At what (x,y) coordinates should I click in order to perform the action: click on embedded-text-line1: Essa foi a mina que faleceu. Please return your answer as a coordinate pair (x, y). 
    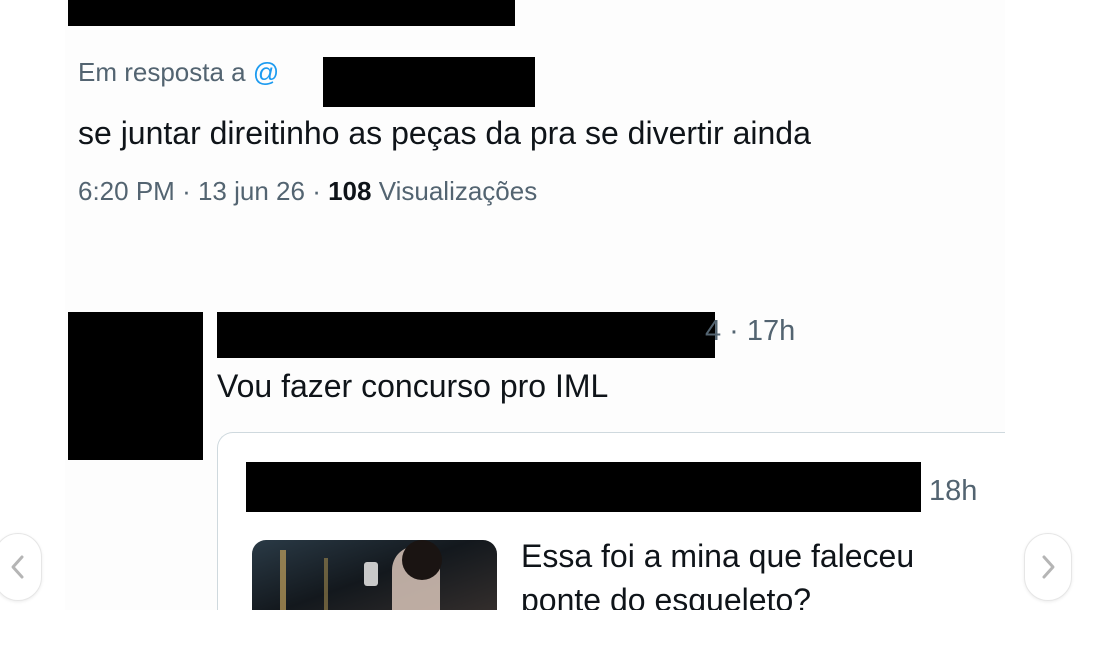
    Looking at the image, I should click on (718, 556).